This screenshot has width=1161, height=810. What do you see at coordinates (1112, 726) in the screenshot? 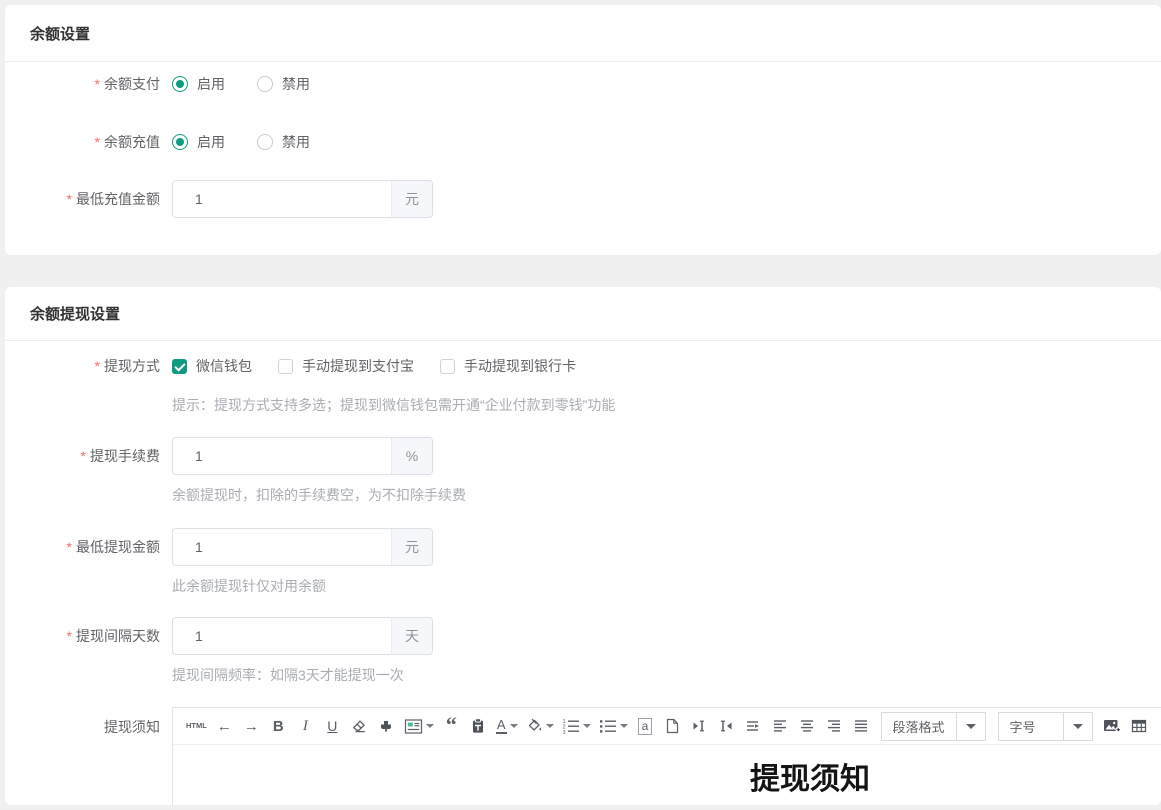
I see `insert-image-button` at bounding box center [1112, 726].